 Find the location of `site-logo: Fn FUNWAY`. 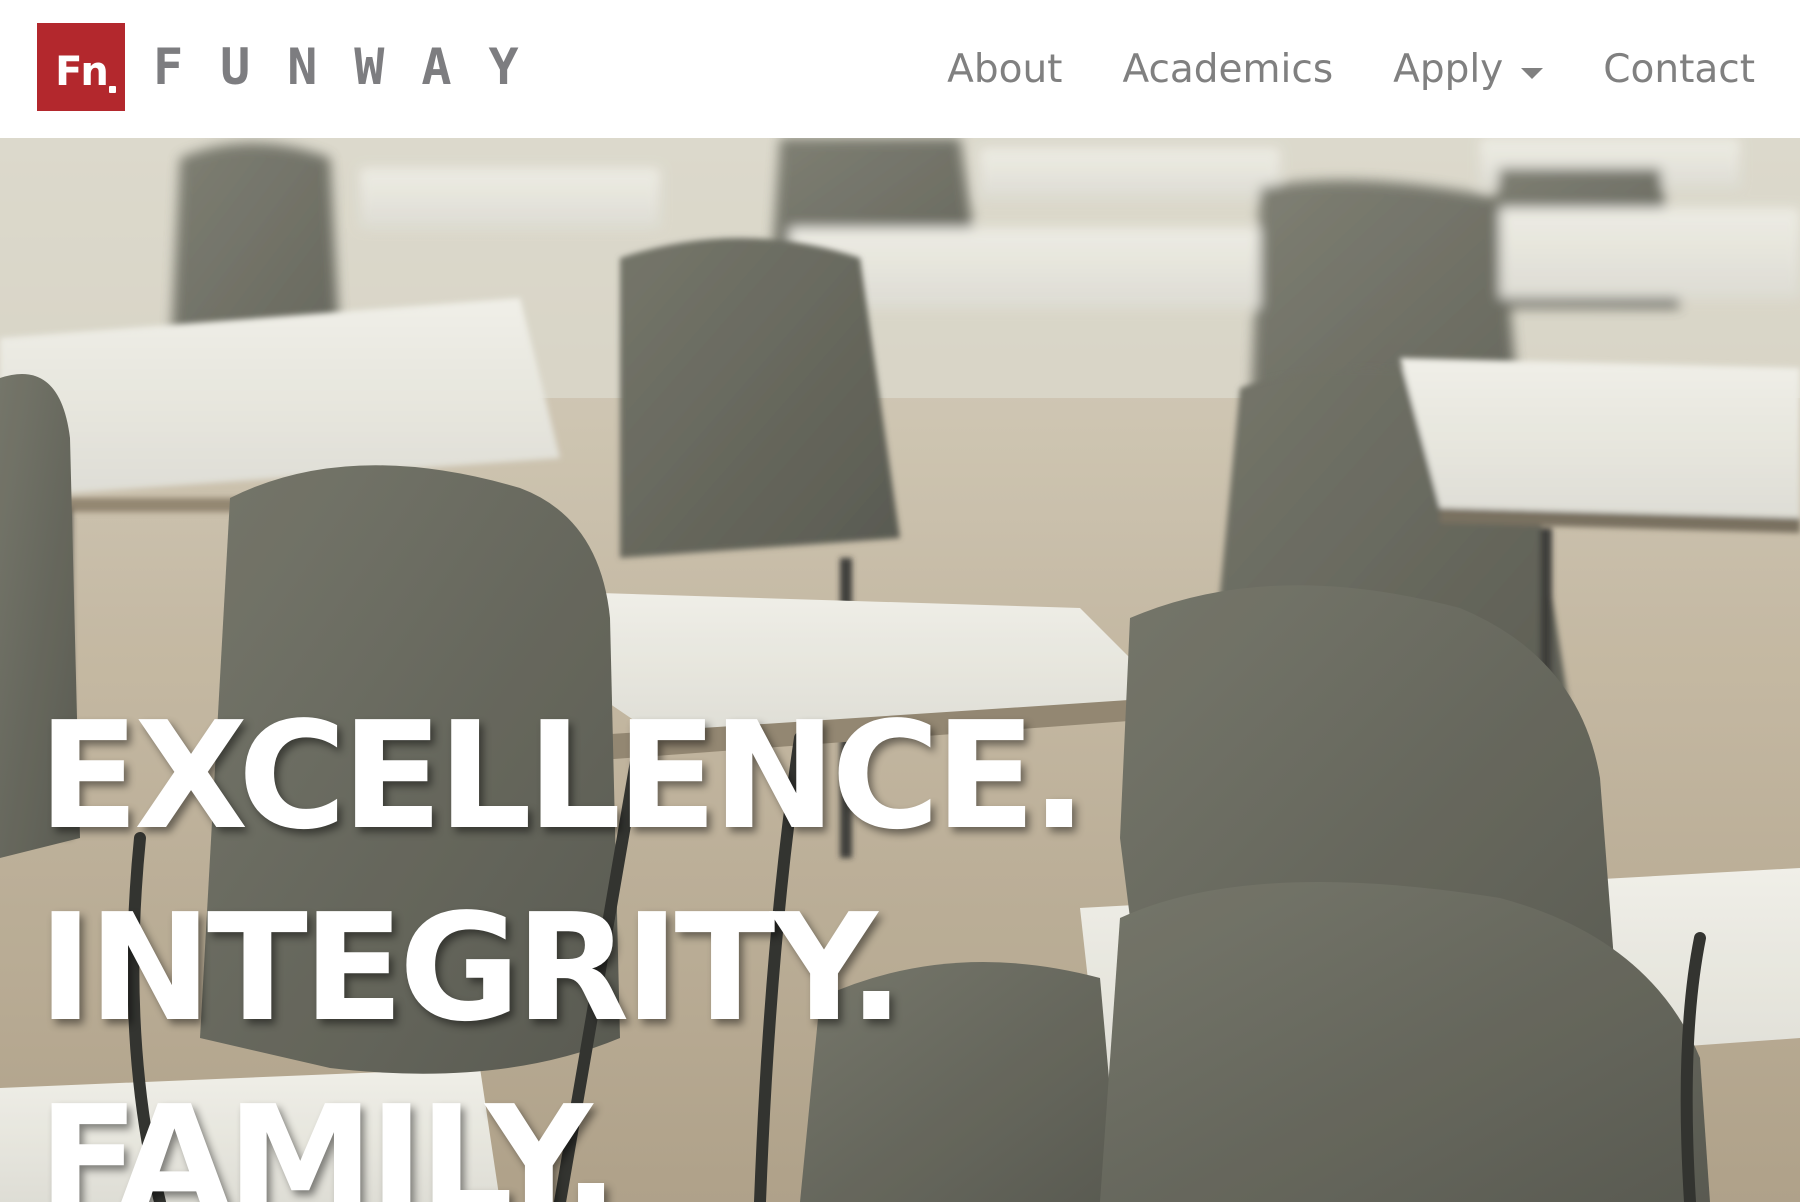

site-logo: Fn FUNWAY is located at coordinates (296, 67).